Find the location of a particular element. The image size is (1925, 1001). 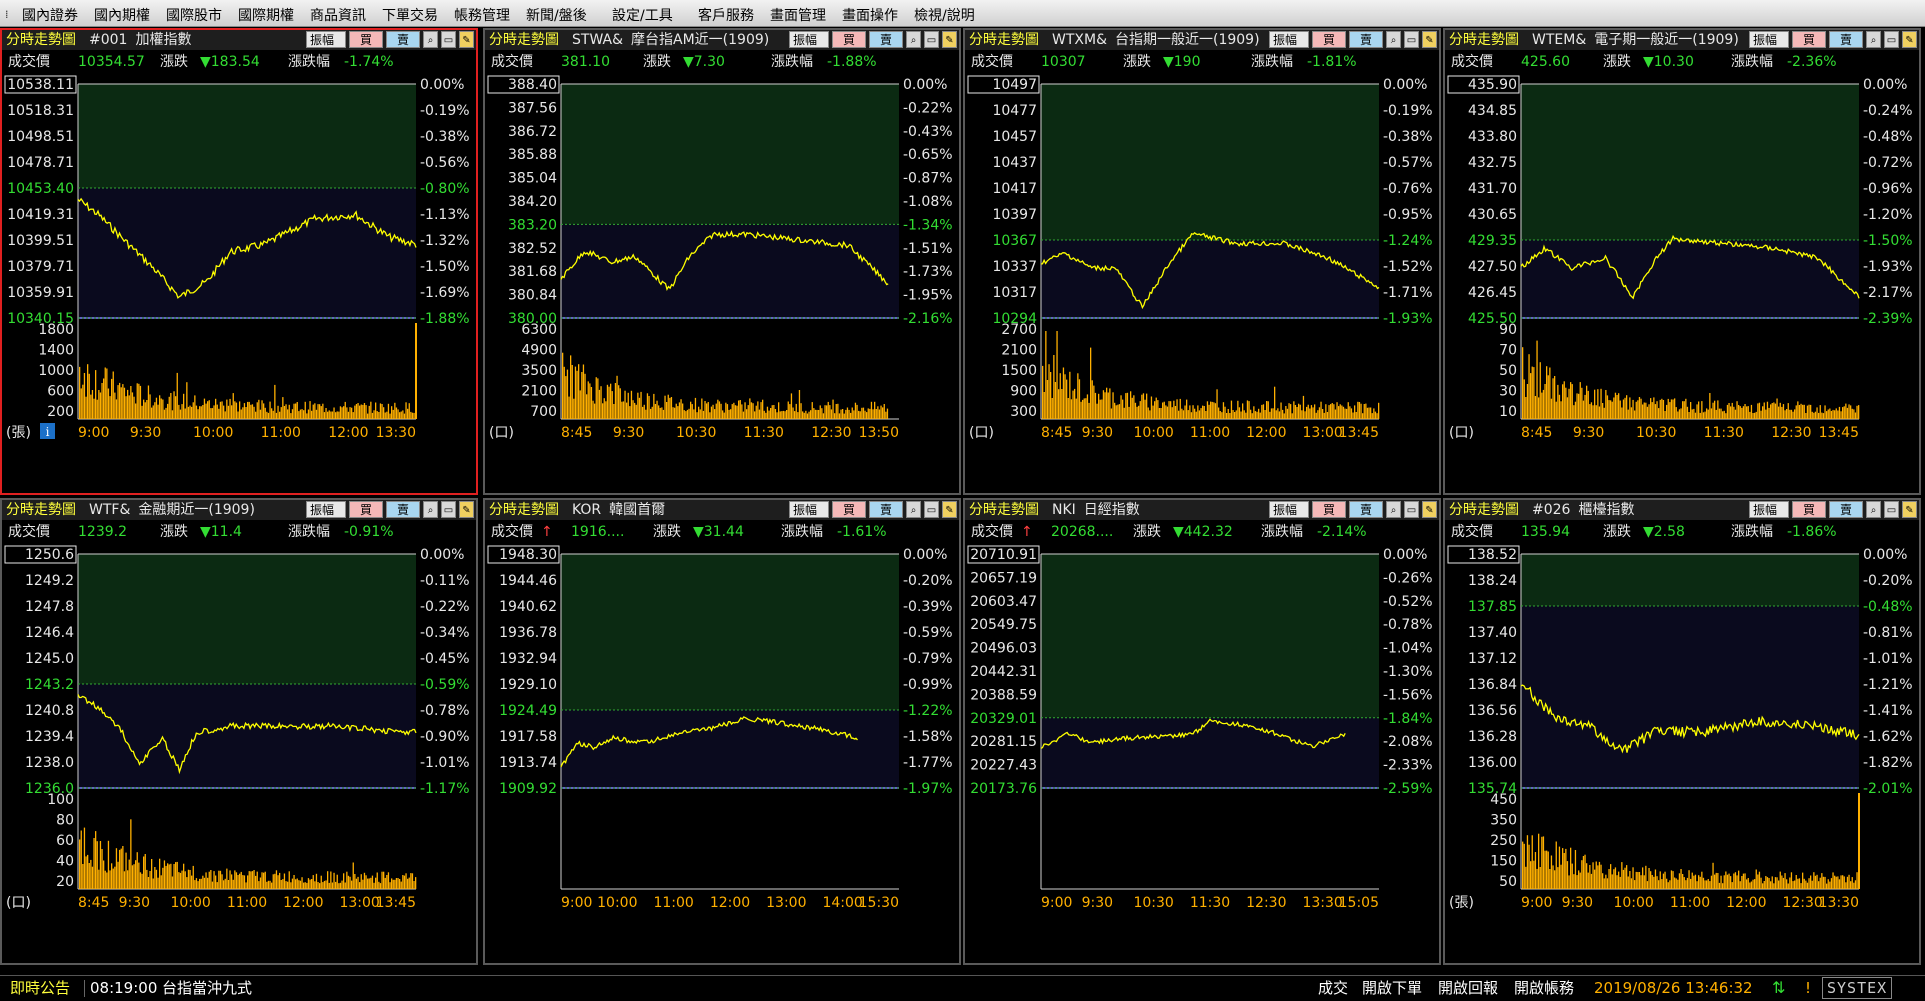

menu-item-12: 檢視/說明 is located at coordinates (944, 15).